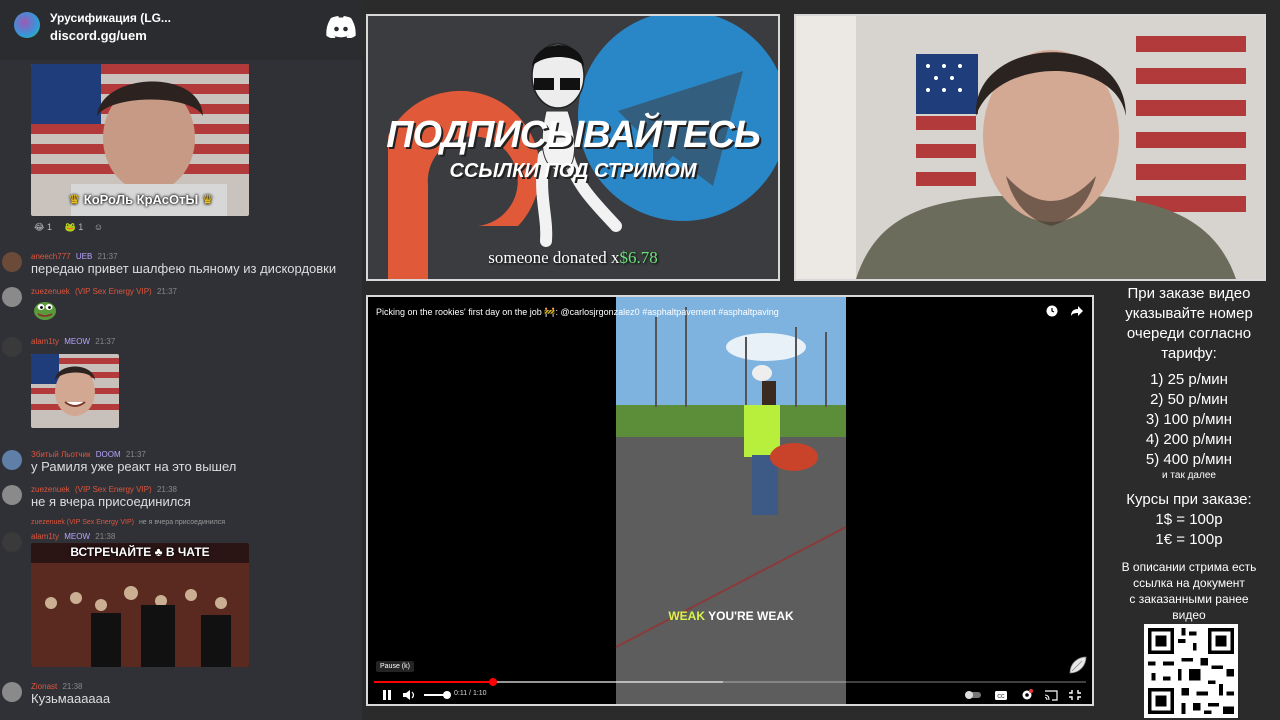 Image resolution: width=1280 pixels, height=720 pixels. I want to click on pepe-emote-icon, so click(45, 311).